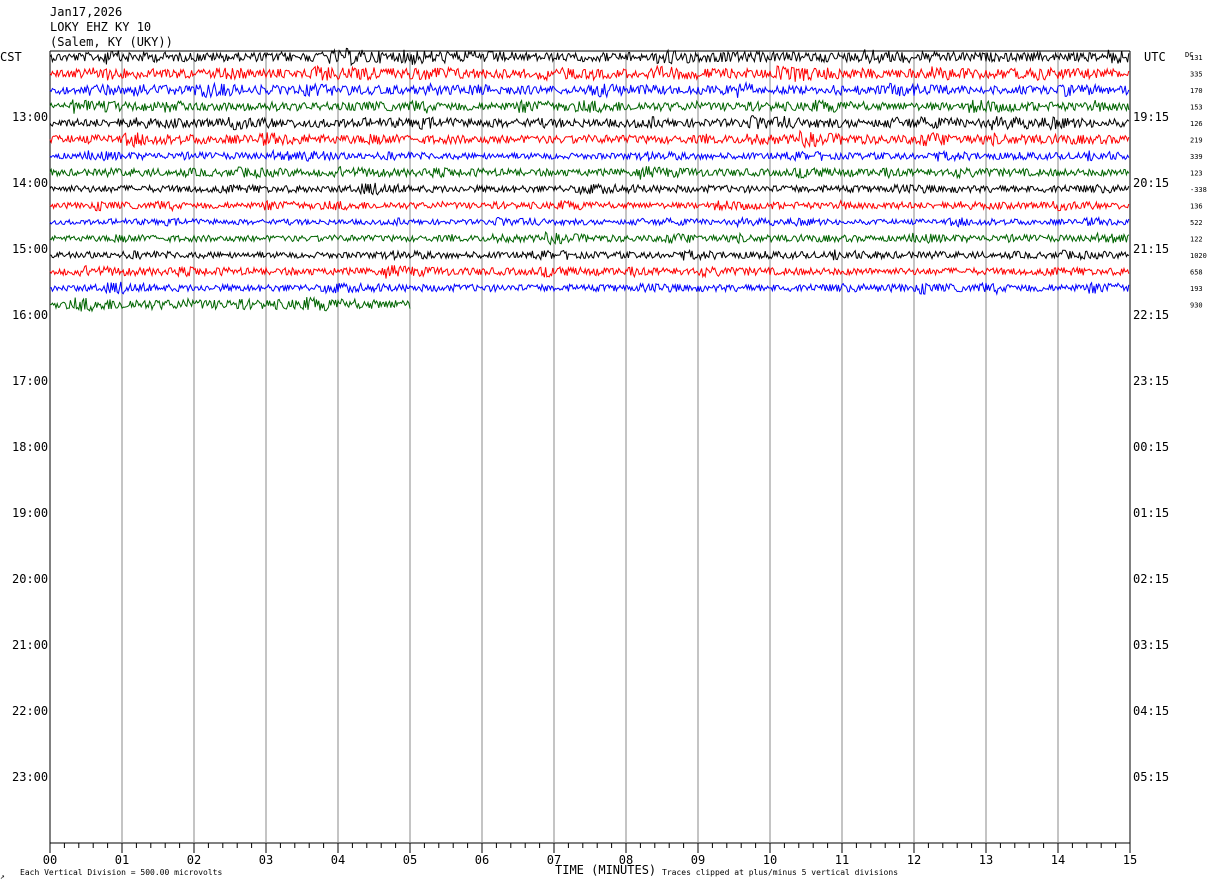 The height and width of the screenshot is (886, 1210). Describe the element at coordinates (111, 42) in the screenshot. I see `header-location: (Salem, KY (UKY))` at that location.